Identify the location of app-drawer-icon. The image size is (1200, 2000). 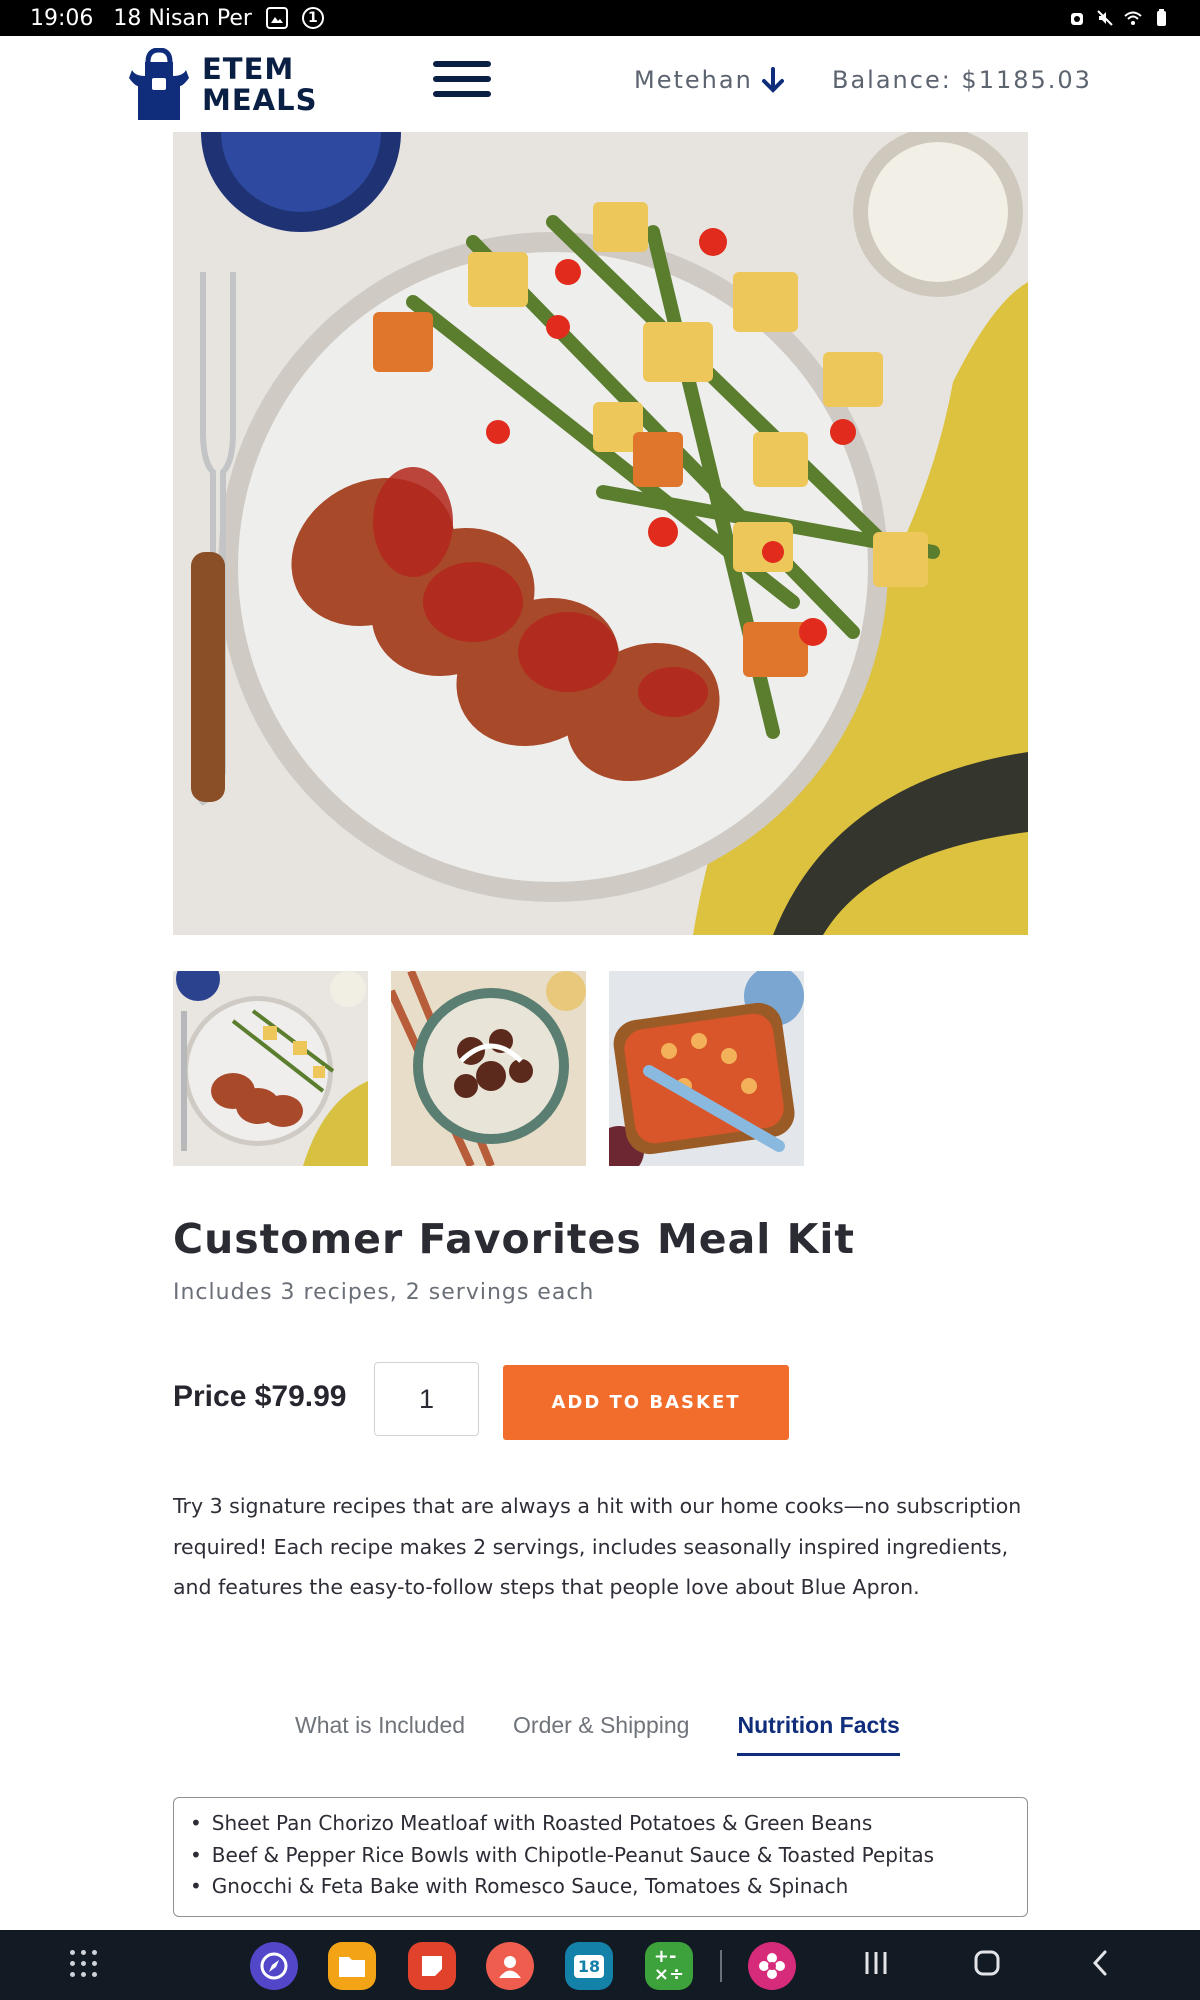
(84, 1964).